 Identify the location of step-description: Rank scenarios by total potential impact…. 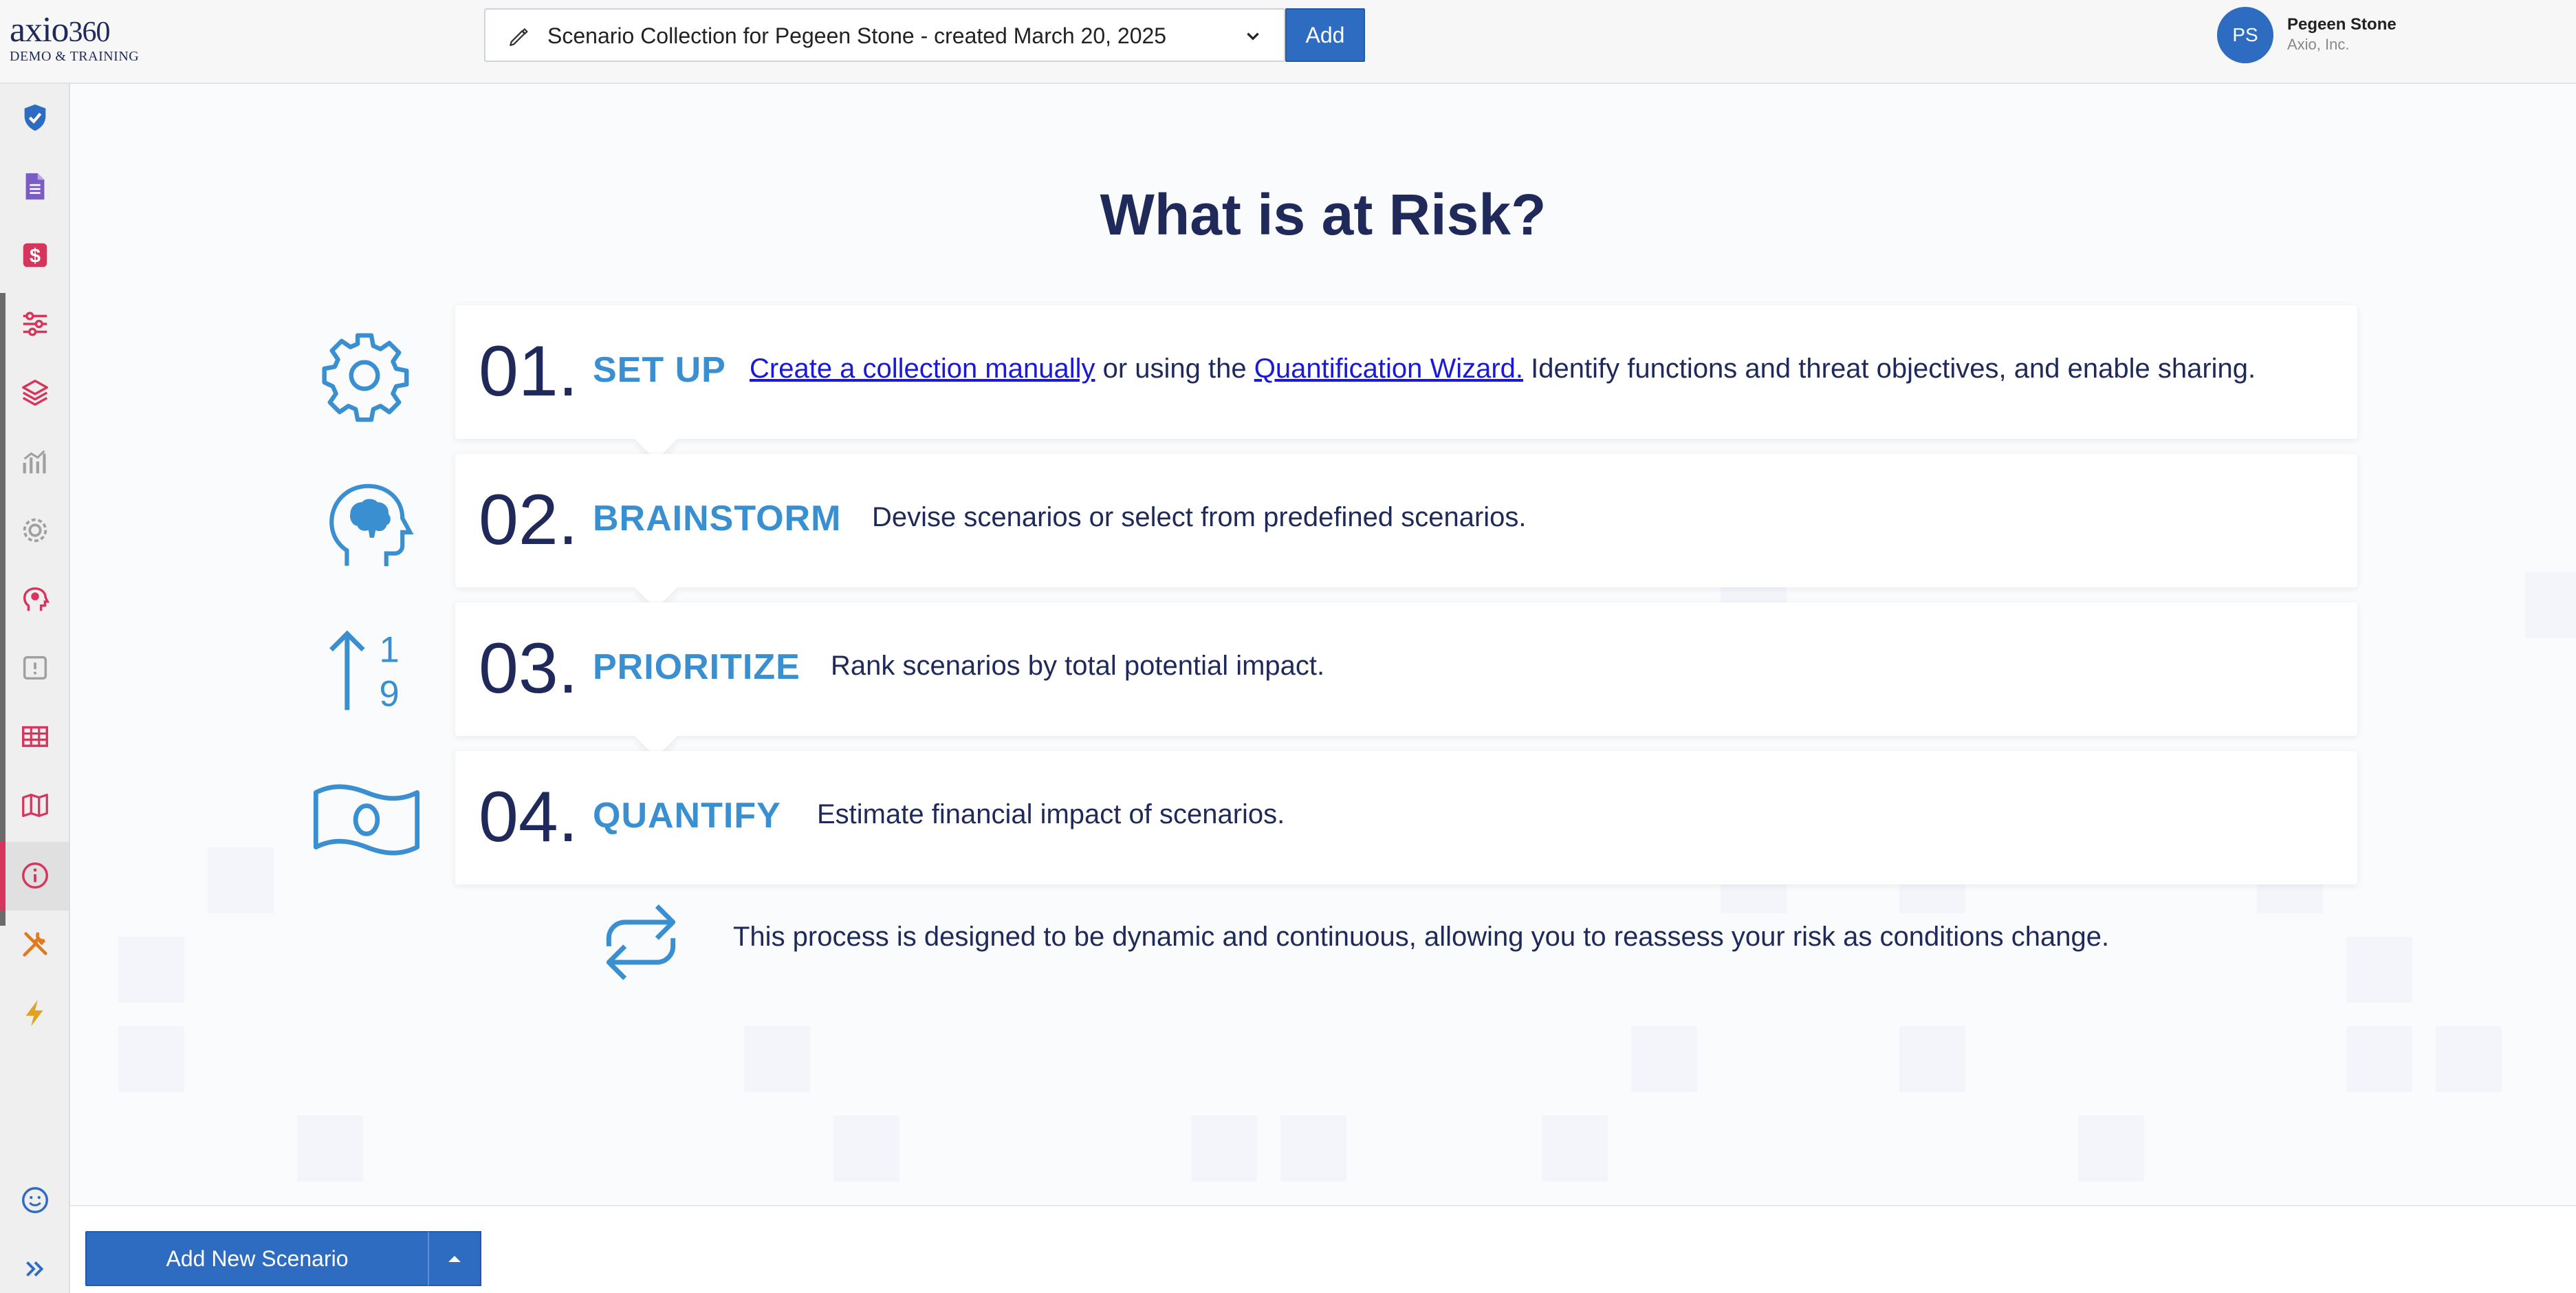
(1078, 666).